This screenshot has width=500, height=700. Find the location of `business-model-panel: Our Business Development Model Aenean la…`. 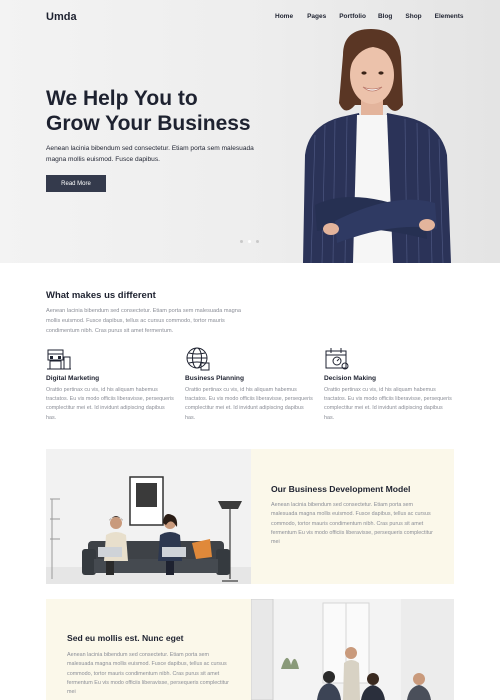

business-model-panel: Our Business Development Model Aenean la… is located at coordinates (352, 516).